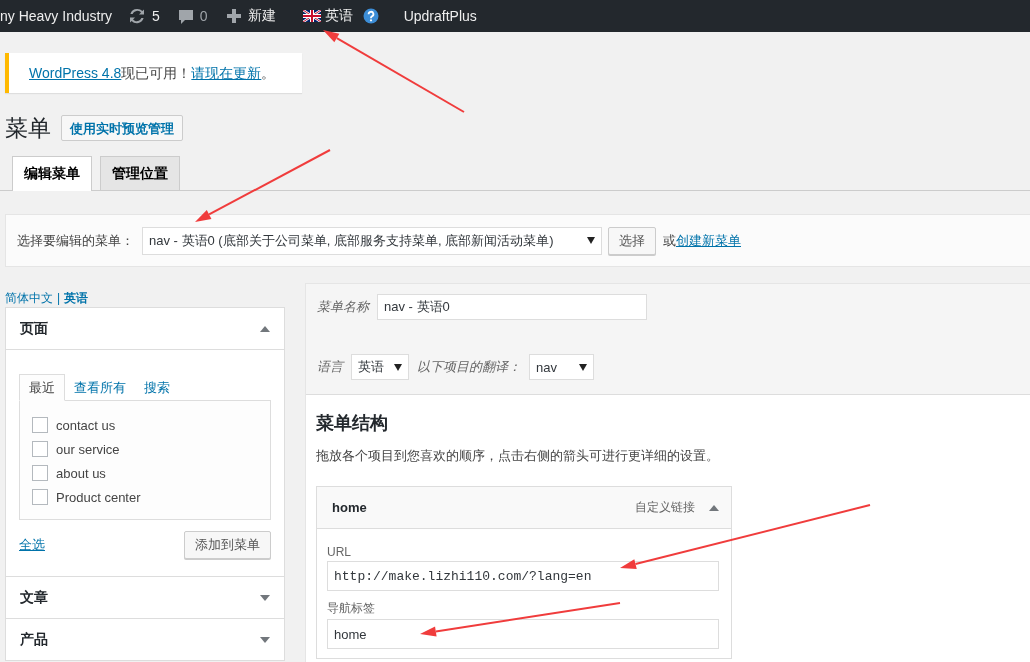 This screenshot has height=662, width=1030. I want to click on instructions-text: 拖放各个项目到您喜欢的顺序，点击右侧的箭头可进行更详细的设置。, so click(518, 456).